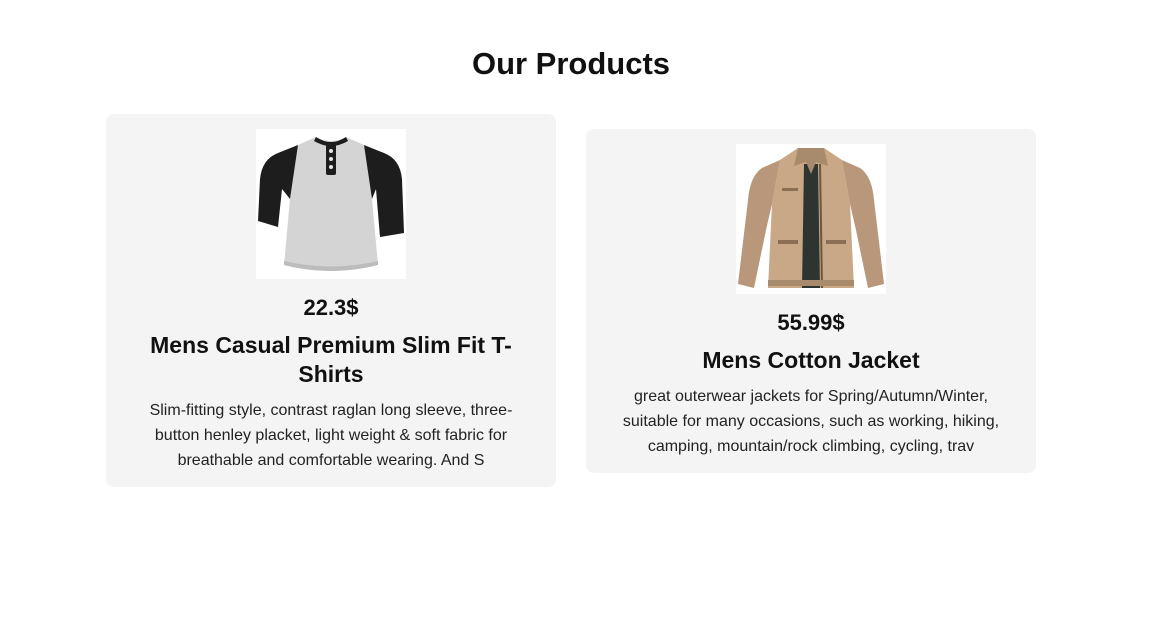 This screenshot has width=1163, height=618. I want to click on product-name: Mens Cotton Jacket, so click(811, 360).